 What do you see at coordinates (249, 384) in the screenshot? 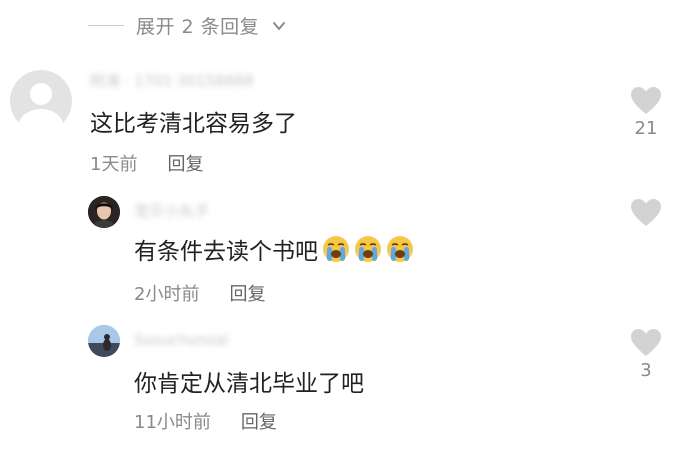
I see `comment-text: 你肯定从清北毕业了吧` at bounding box center [249, 384].